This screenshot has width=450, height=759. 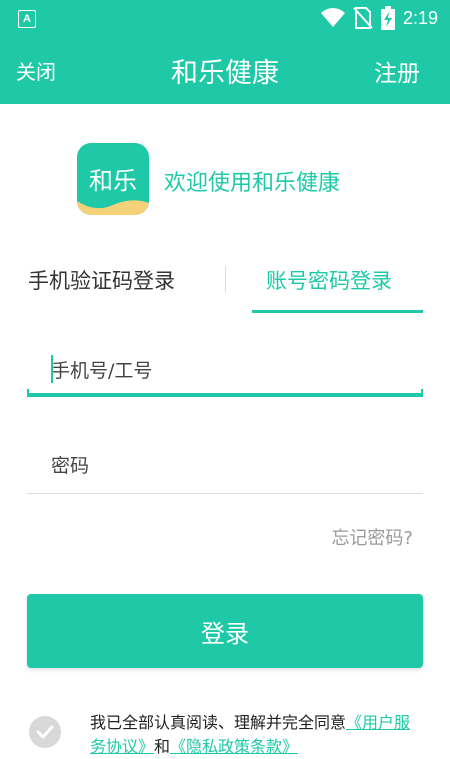 What do you see at coordinates (225, 70) in the screenshot?
I see `app-bar: 关闭 和乐健康 注册` at bounding box center [225, 70].